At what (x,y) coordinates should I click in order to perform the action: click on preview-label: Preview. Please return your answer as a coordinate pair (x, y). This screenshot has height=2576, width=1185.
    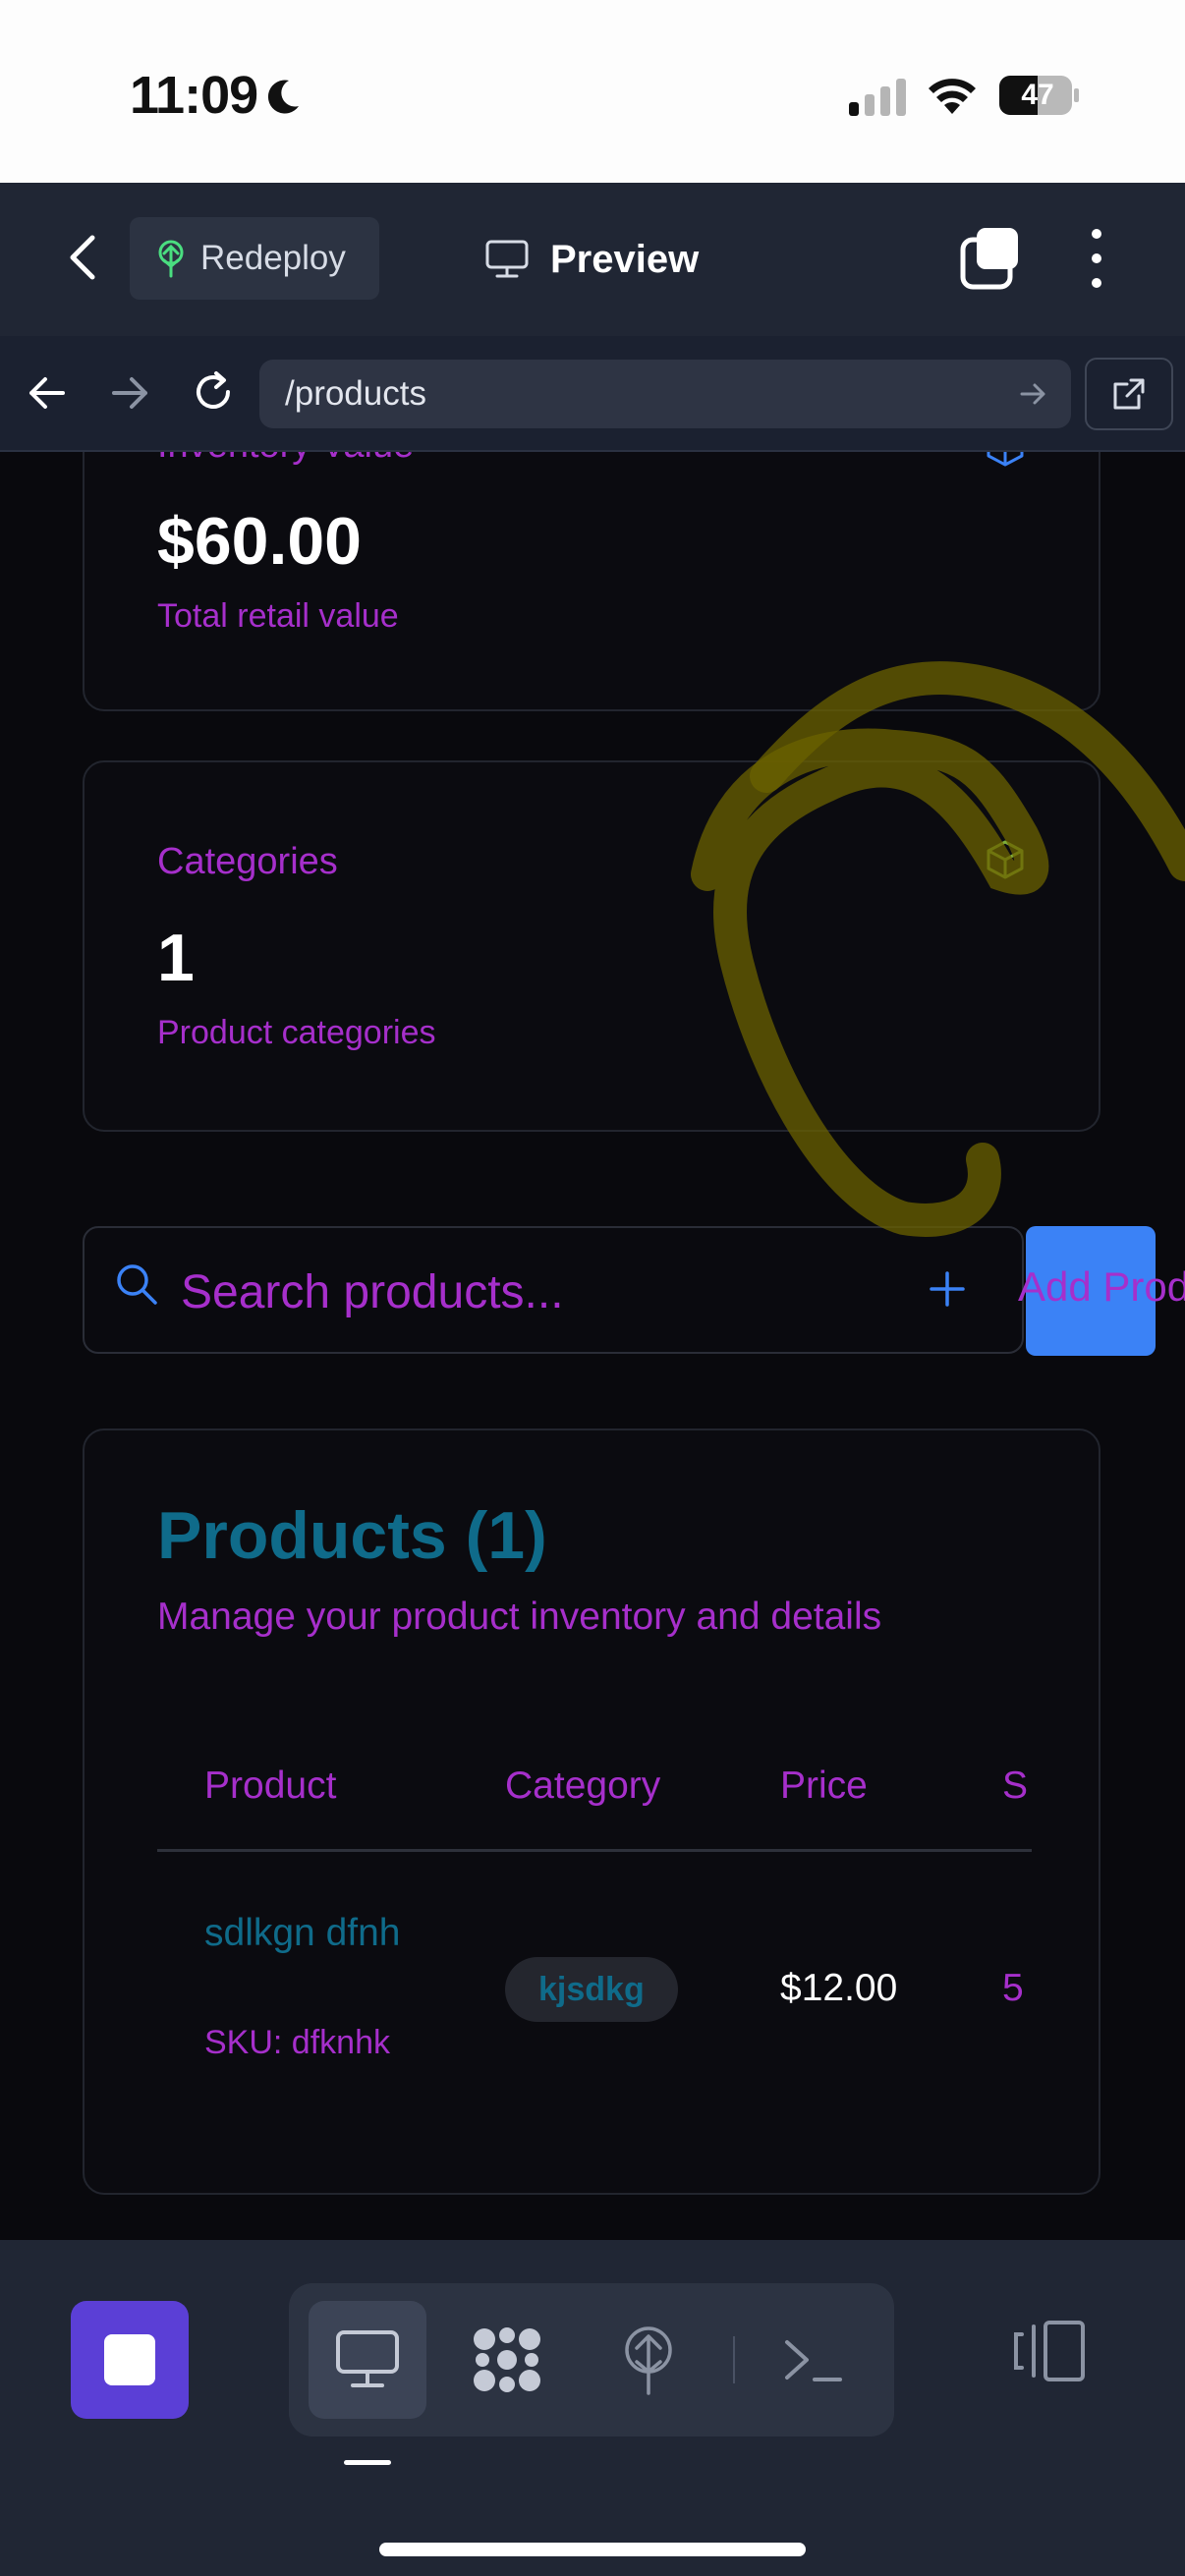
    Looking at the image, I should click on (625, 259).